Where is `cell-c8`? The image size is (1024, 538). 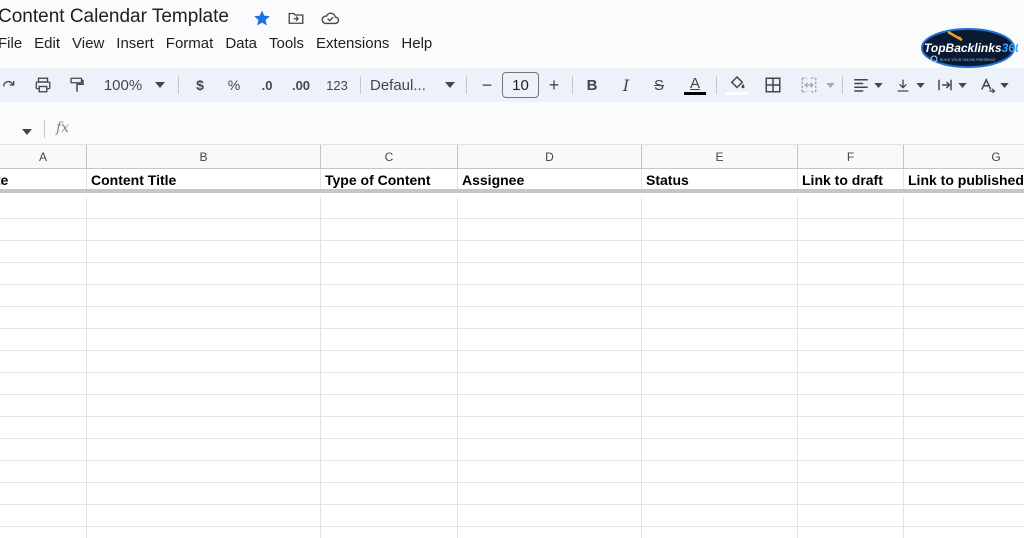
cell-c8 is located at coordinates (389, 340).